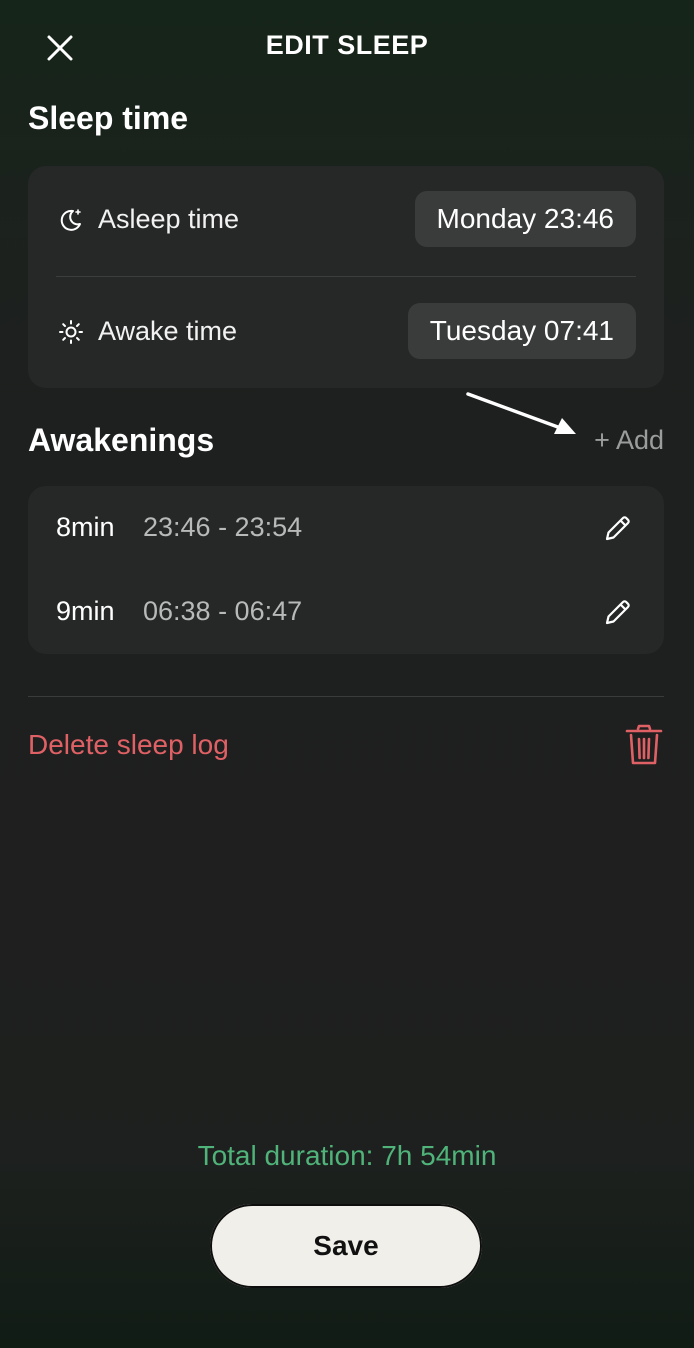 The width and height of the screenshot is (694, 1348). Describe the element at coordinates (629, 440) in the screenshot. I see `add-awakening-button: + Add` at that location.